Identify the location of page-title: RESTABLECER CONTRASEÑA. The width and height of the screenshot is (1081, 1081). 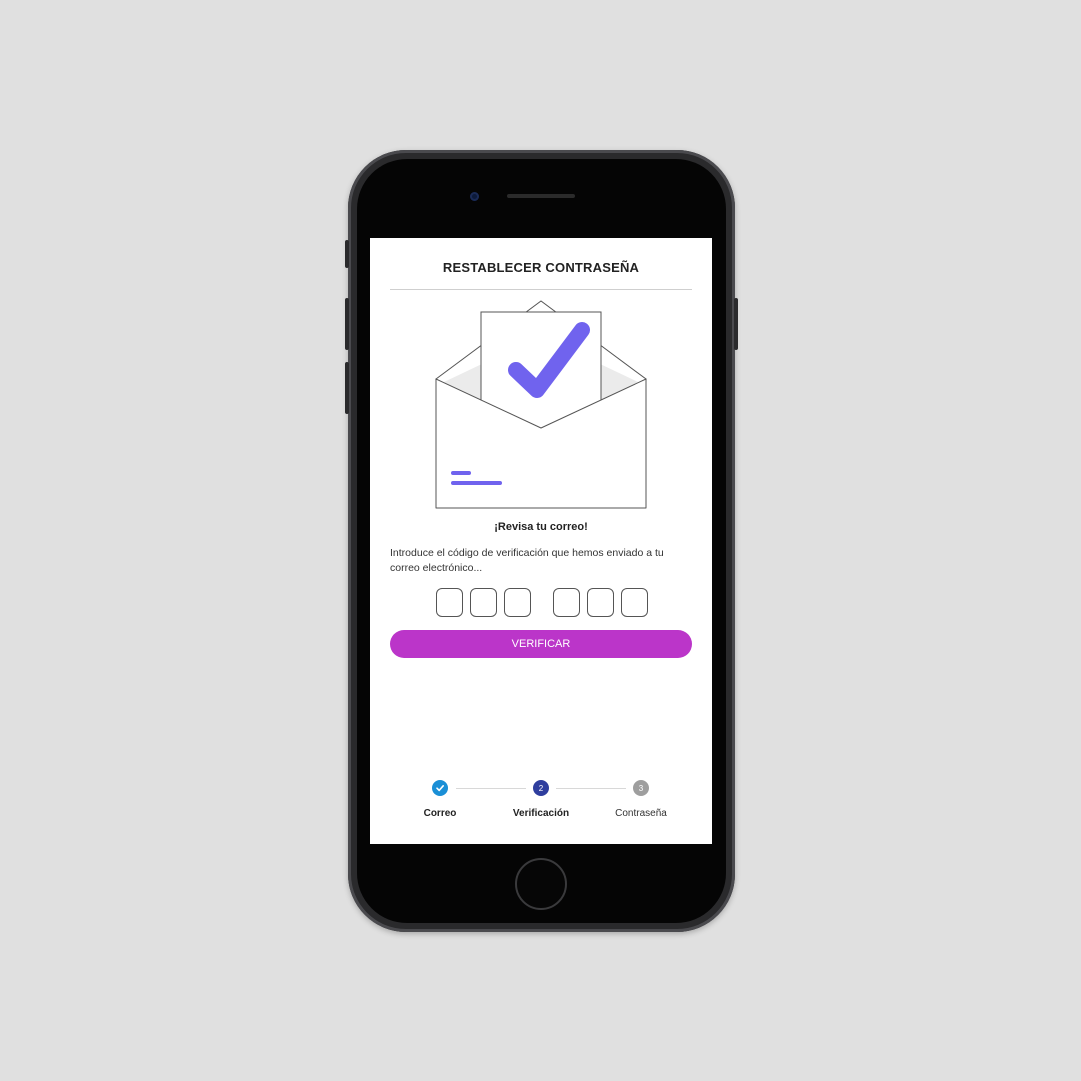
(541, 267).